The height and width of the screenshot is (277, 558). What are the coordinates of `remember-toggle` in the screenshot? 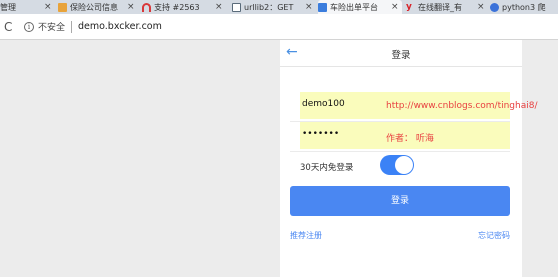 It's located at (397, 165).